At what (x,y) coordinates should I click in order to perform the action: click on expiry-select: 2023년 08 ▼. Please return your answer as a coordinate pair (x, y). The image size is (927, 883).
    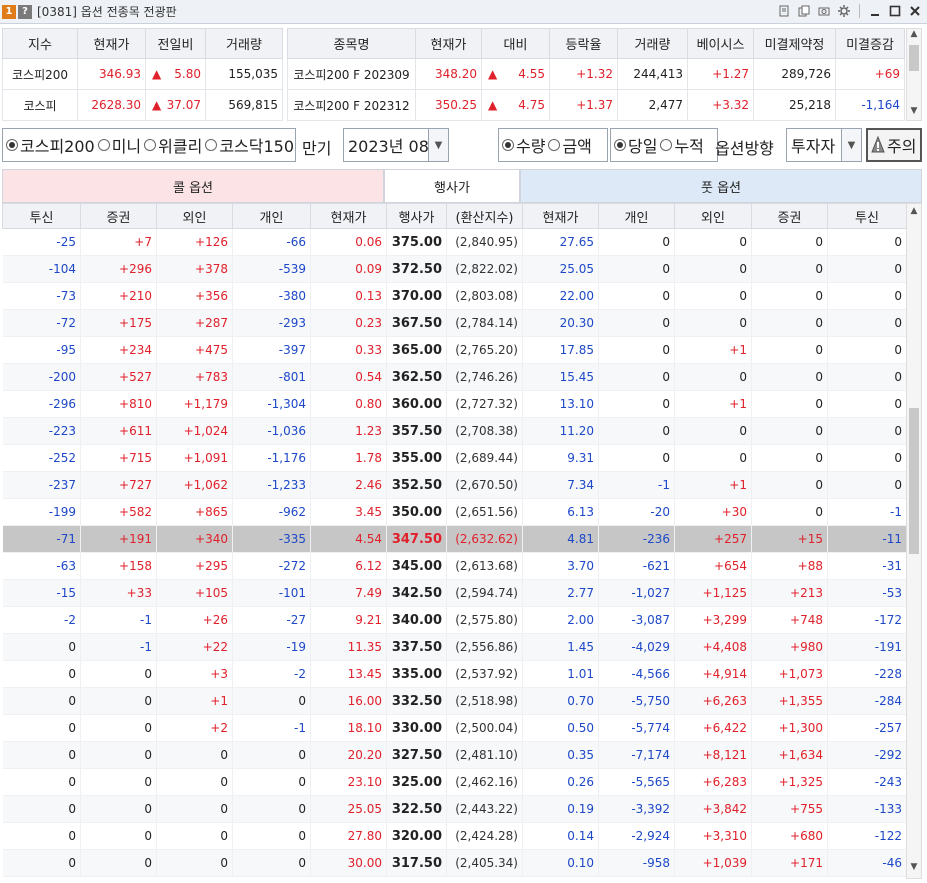
    Looking at the image, I should click on (396, 145).